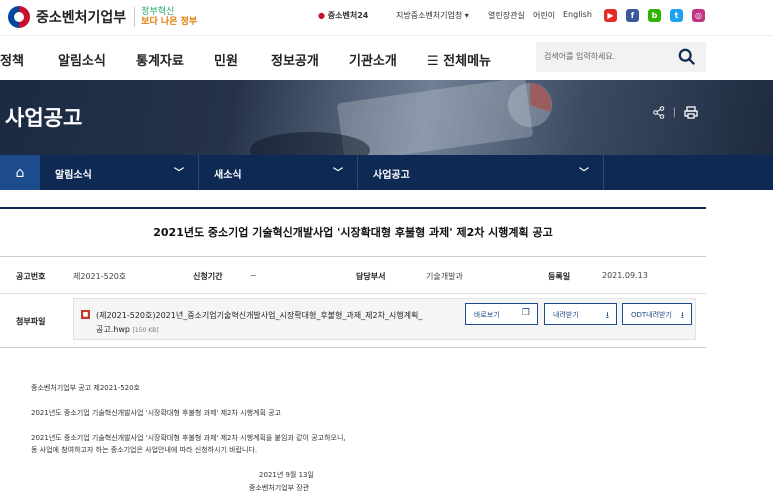  Describe the element at coordinates (459, 59) in the screenshot. I see `nav-all-menu: ☰ 전체메뉴` at that location.